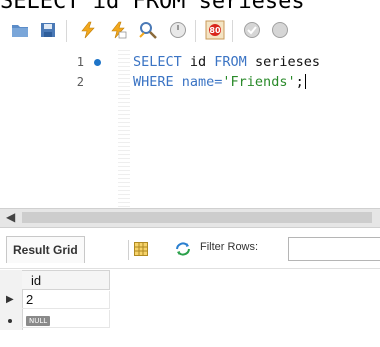  I want to click on null-badge: NULL, so click(38, 321).